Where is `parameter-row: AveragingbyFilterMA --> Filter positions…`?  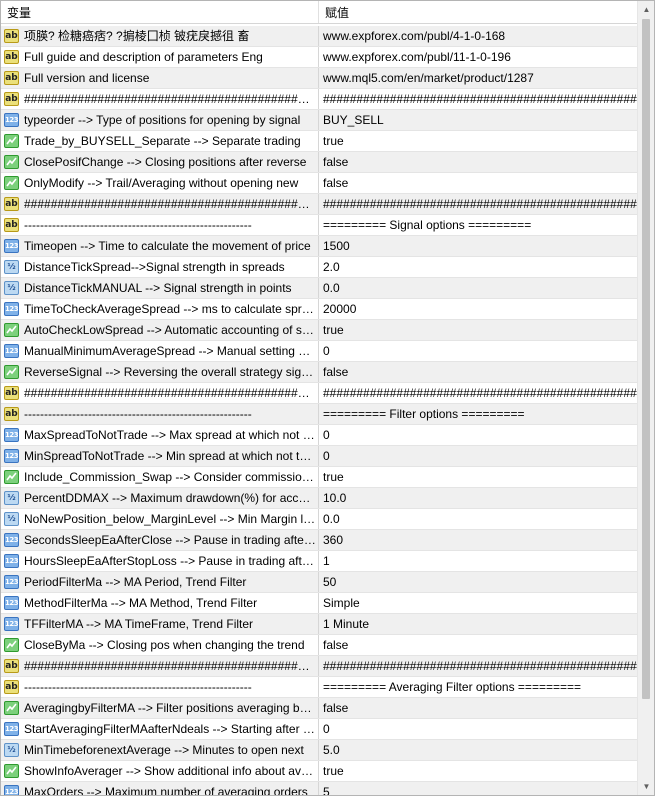 parameter-row: AveragingbyFilterMA --> Filter positions… is located at coordinates (319, 708).